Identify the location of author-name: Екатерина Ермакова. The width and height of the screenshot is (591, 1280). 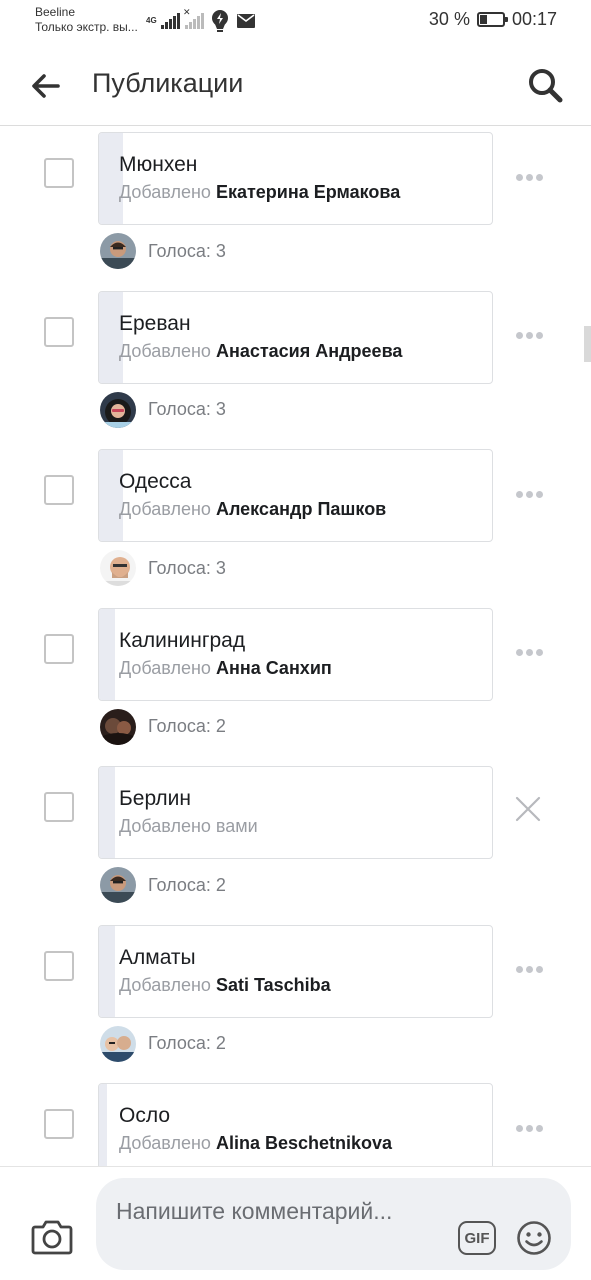
(308, 192).